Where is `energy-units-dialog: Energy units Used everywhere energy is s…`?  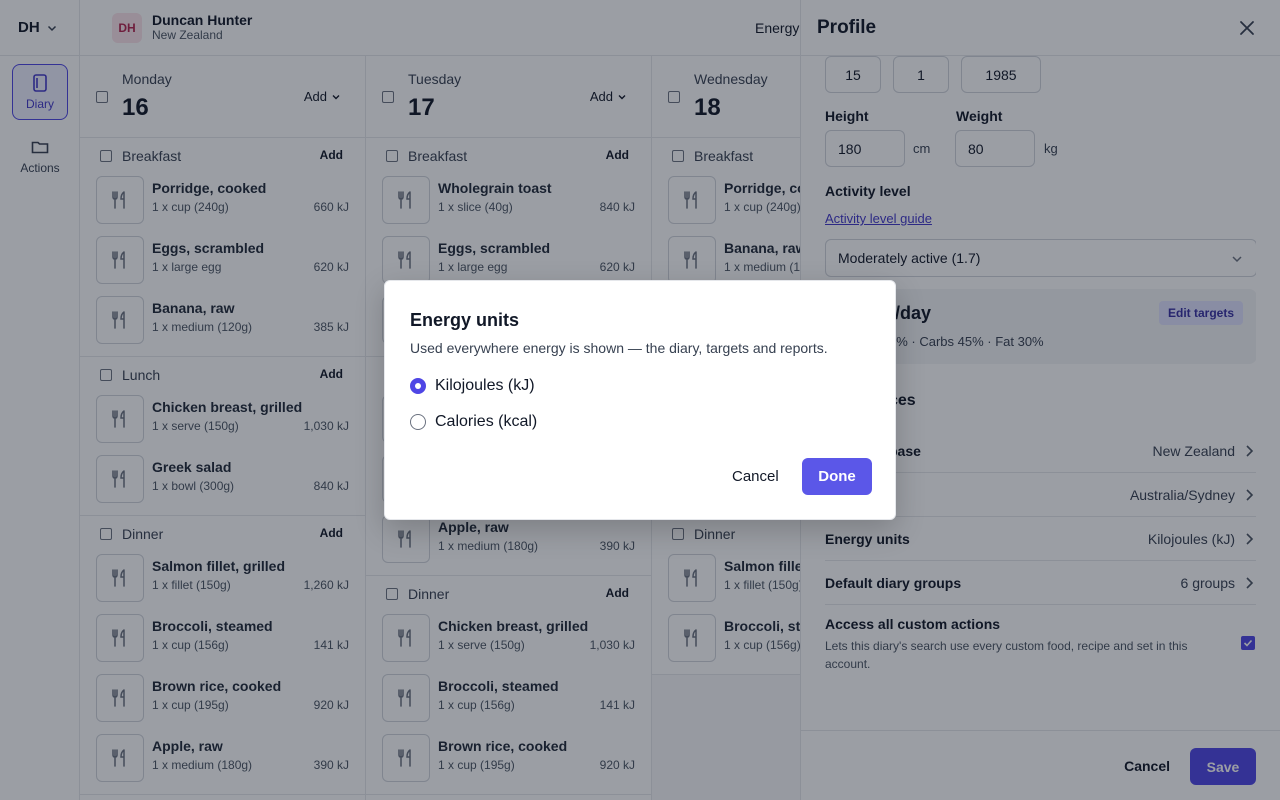
energy-units-dialog: Energy units Used everywhere energy is s… is located at coordinates (640, 400).